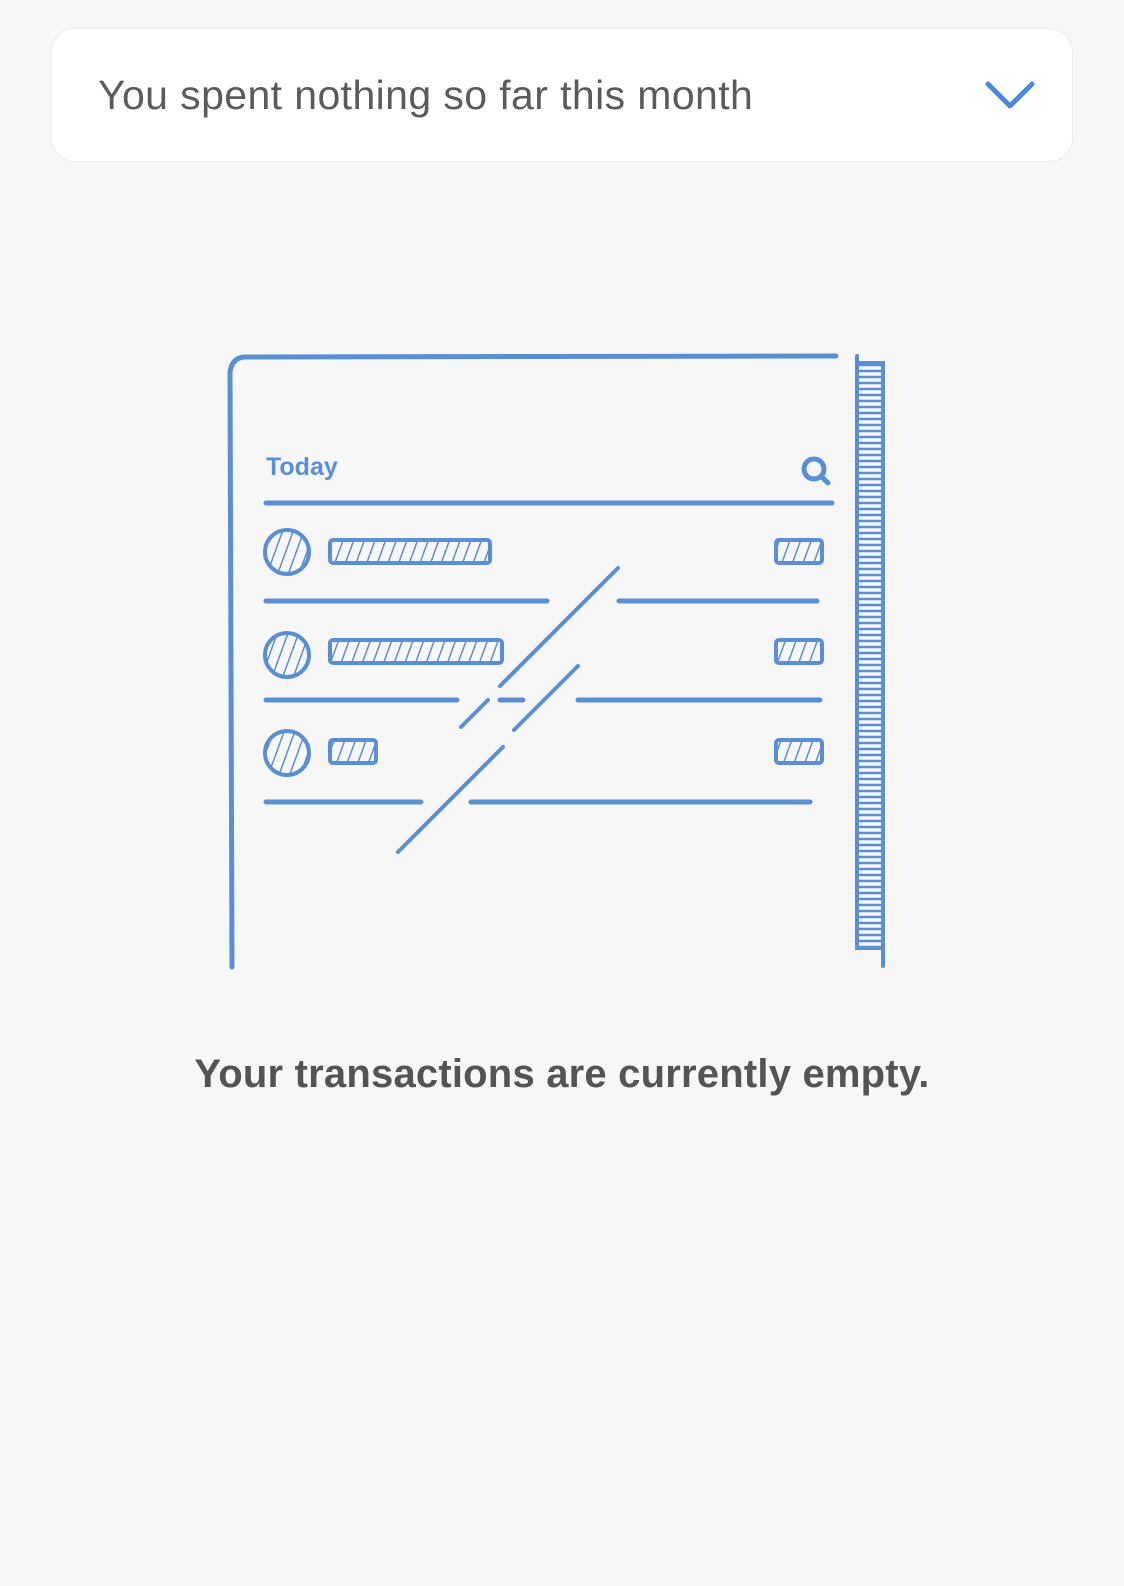 This screenshot has height=1586, width=1124. I want to click on empty-state-message: Your transactions are currently empty., so click(562, 1074).